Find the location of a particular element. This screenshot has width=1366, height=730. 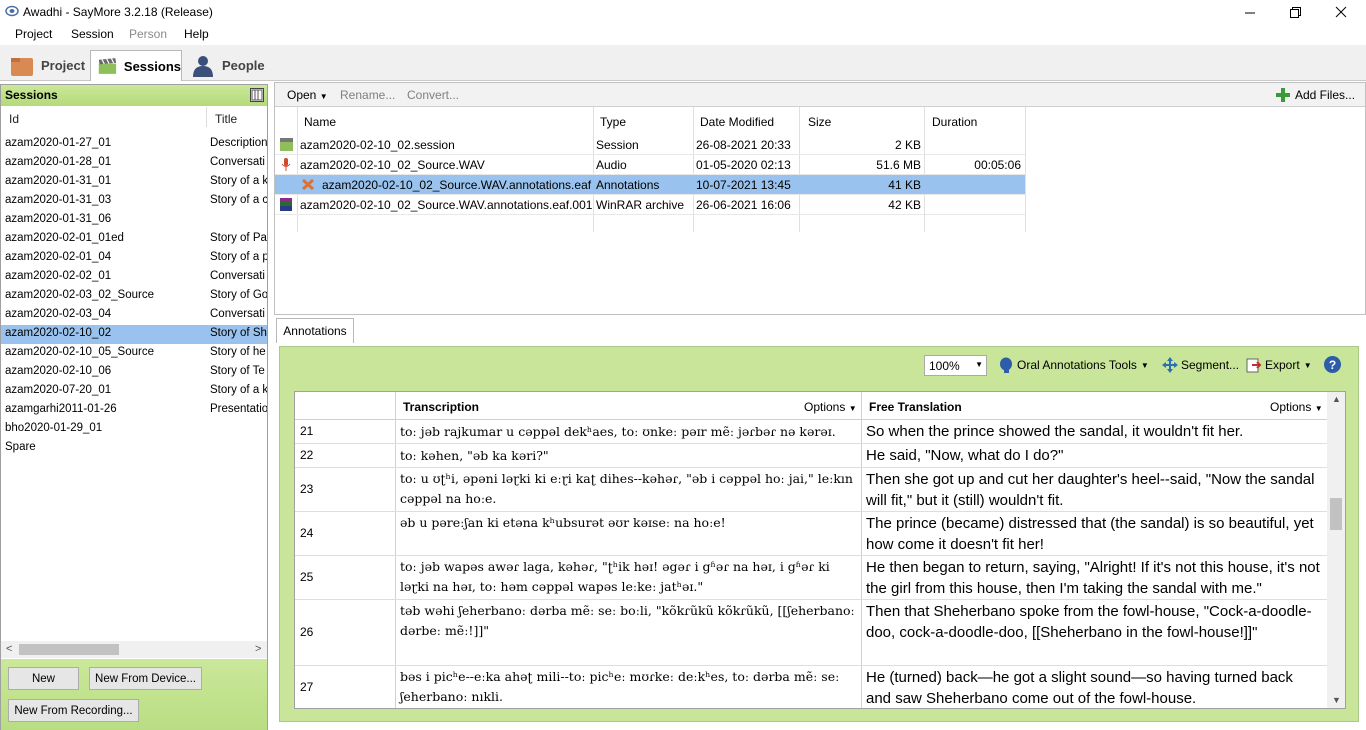

transcription-cell: toː kəhen, "əb ka kəri?" is located at coordinates (627, 456).